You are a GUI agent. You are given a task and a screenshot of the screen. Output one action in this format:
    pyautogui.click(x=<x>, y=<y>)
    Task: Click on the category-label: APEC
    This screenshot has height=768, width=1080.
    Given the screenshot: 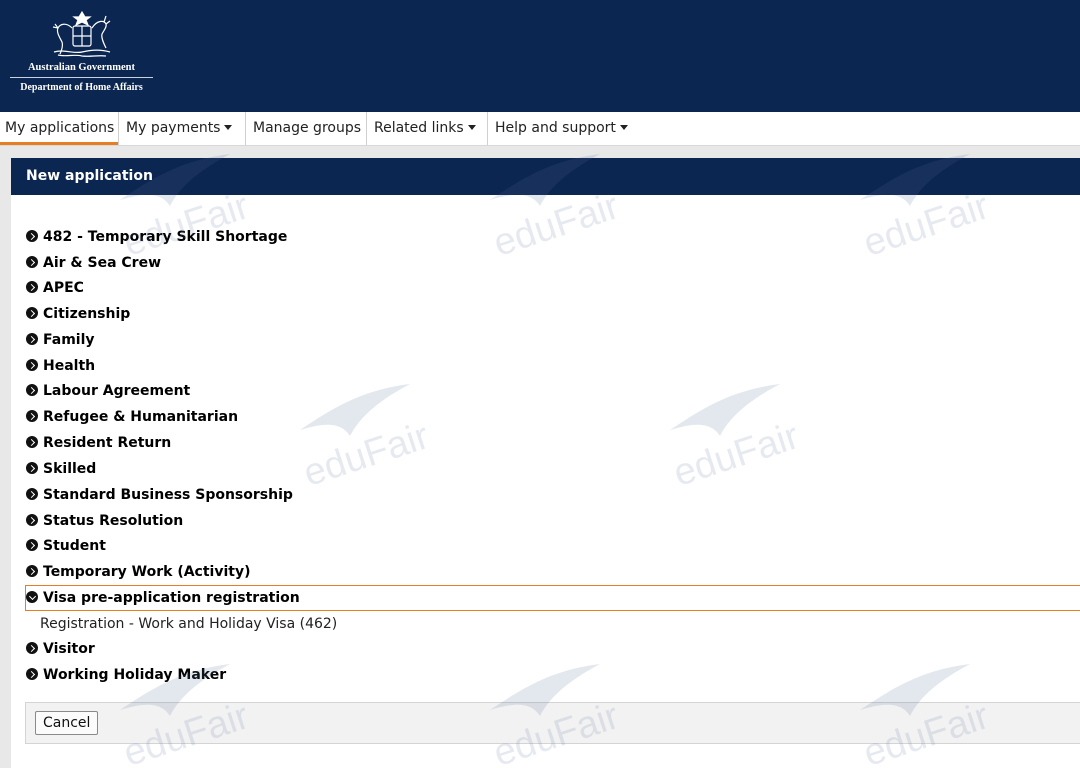 What is the action you would take?
    pyautogui.click(x=63, y=288)
    